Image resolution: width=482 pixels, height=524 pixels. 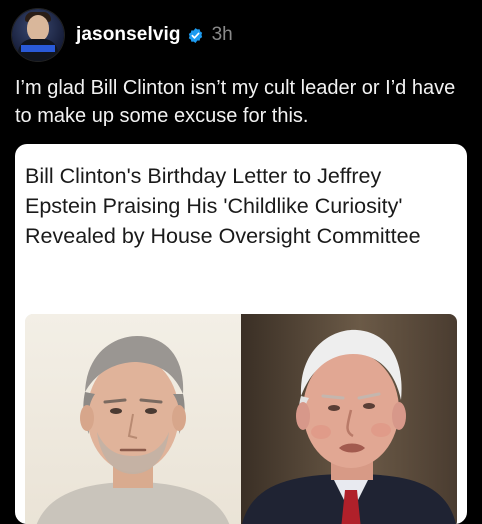 What do you see at coordinates (128, 35) in the screenshot?
I see `username: jasonselvig` at bounding box center [128, 35].